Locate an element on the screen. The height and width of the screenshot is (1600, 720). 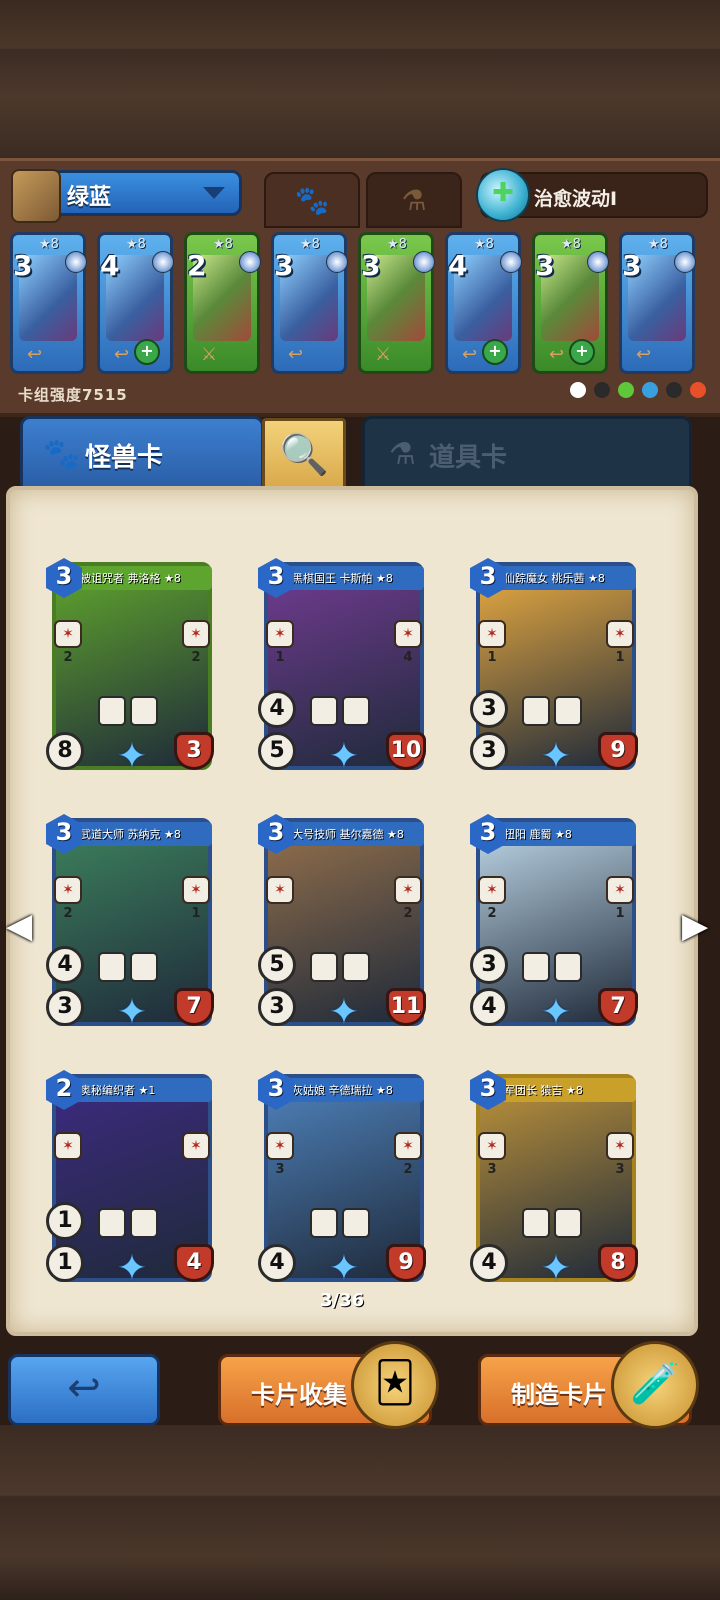
tab-item-label: 道具卡 is located at coordinates (468, 458).